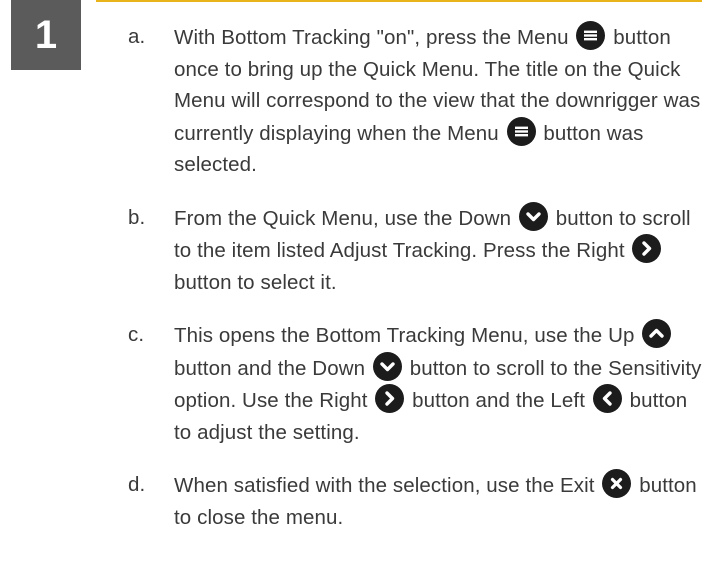  I want to click on item-text: button to select it., so click(255, 282).